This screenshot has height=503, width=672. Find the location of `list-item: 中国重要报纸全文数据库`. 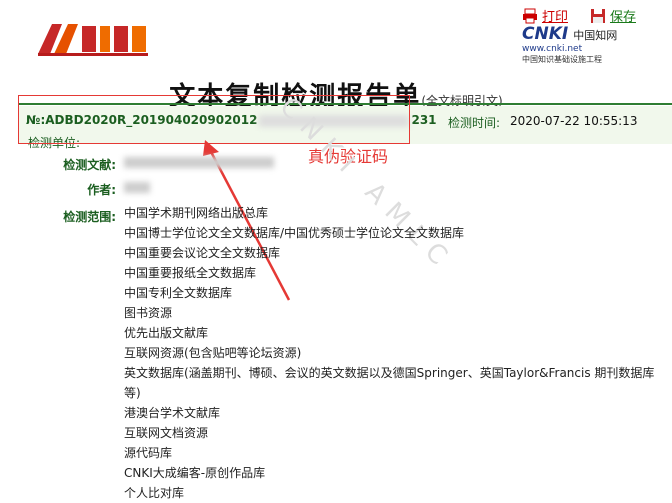

list-item: 中国重要报纸全文数据库 is located at coordinates (190, 273).